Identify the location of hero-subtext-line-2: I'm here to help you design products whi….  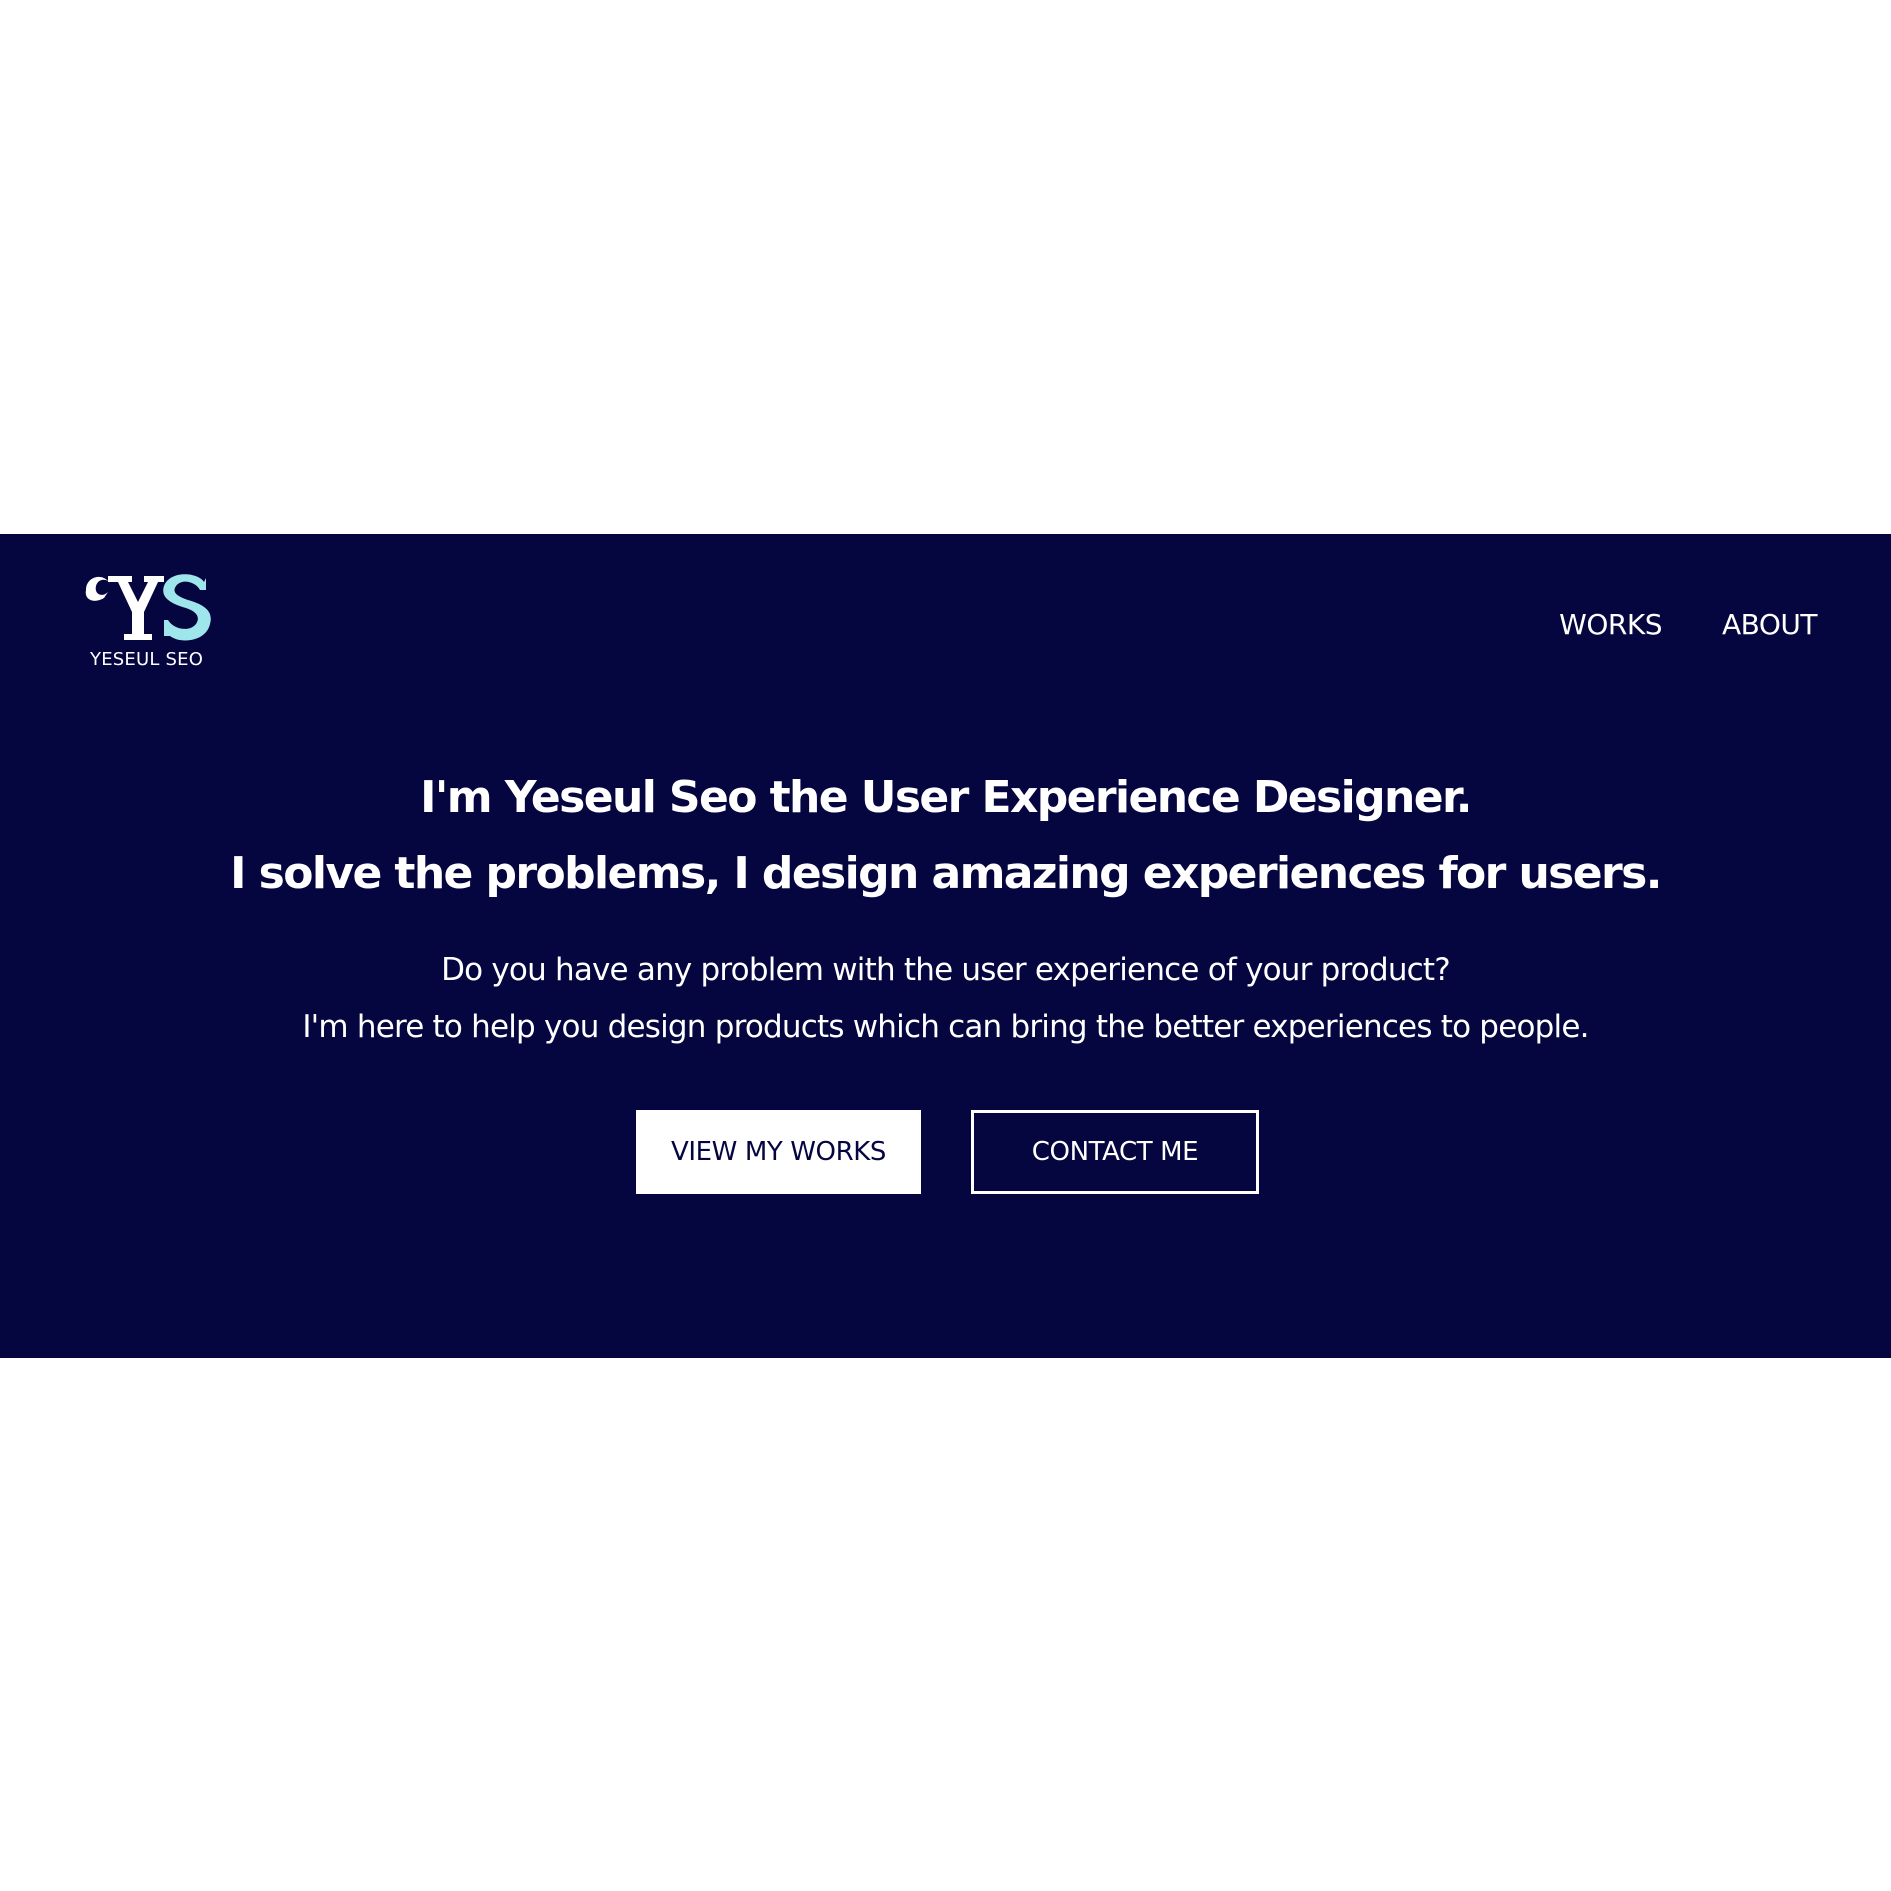
(945, 1027).